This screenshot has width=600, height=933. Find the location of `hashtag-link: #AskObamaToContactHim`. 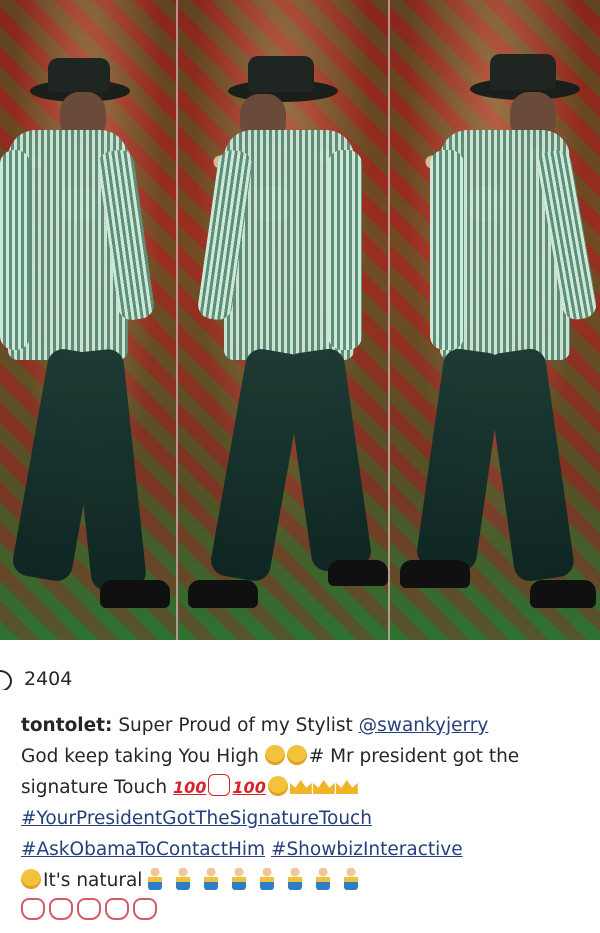

hashtag-link: #AskObamaToContactHim is located at coordinates (143, 849).